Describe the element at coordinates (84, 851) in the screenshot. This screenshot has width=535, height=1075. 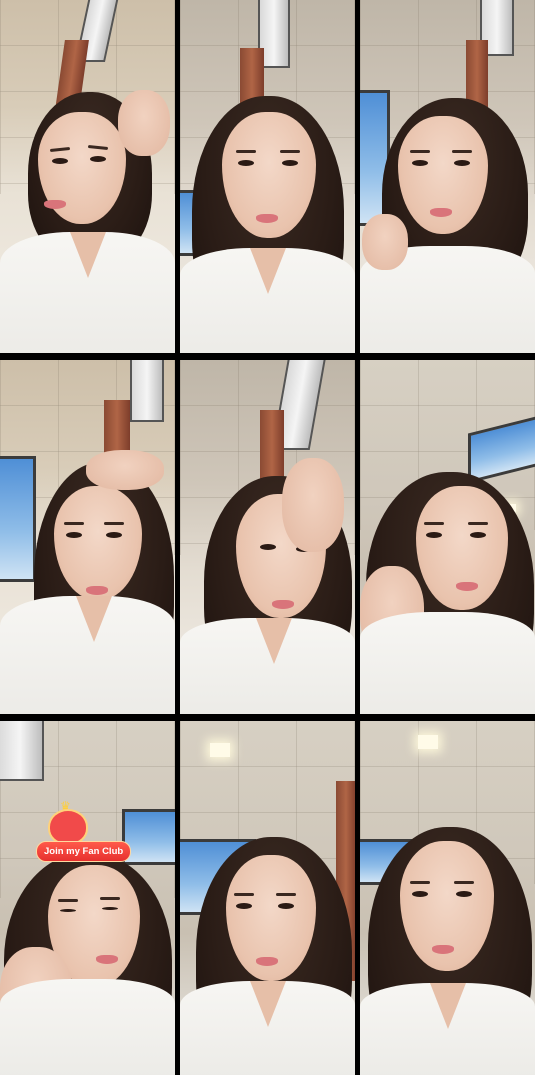
I see `fan-club-label: Join my Fan Club` at that location.